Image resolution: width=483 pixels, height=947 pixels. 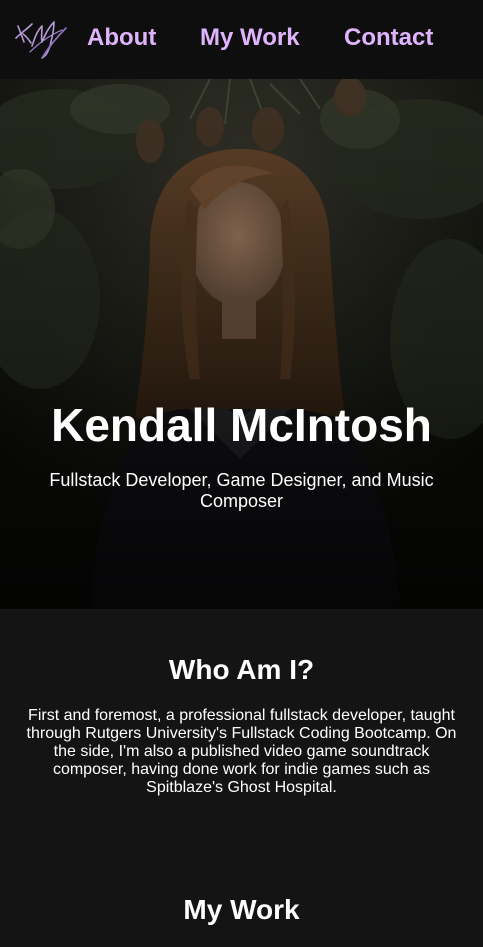 I want to click on nav-link-about: About, so click(x=121, y=38).